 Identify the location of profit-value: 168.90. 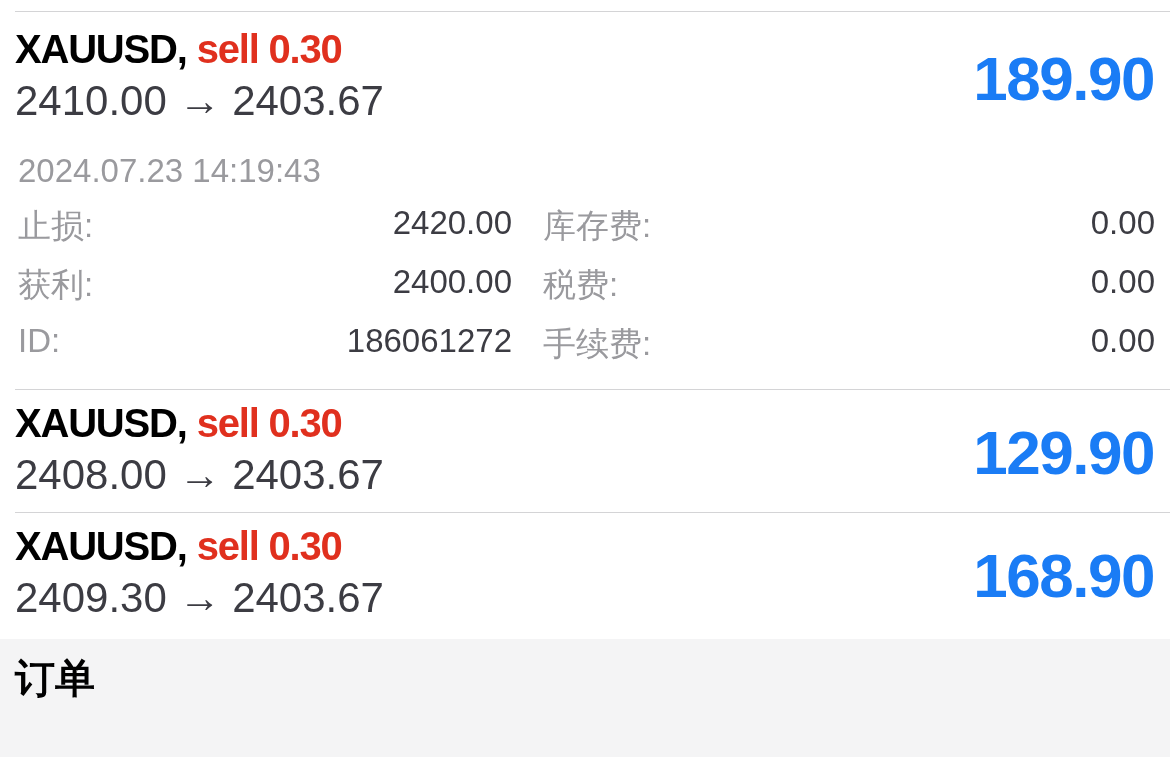
(1063, 575).